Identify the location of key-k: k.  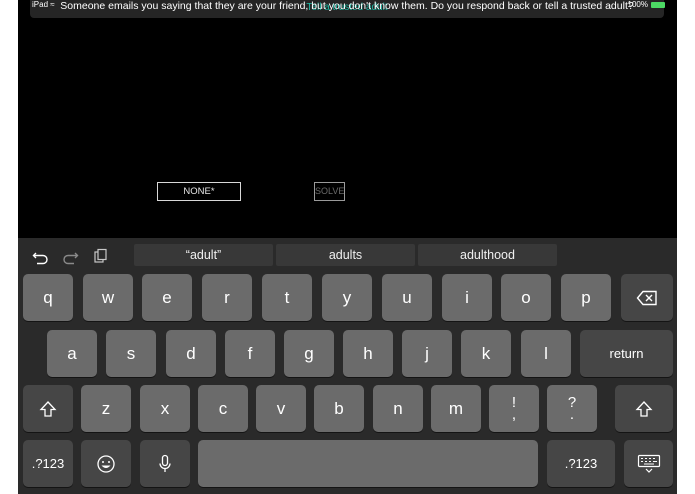
(486, 353).